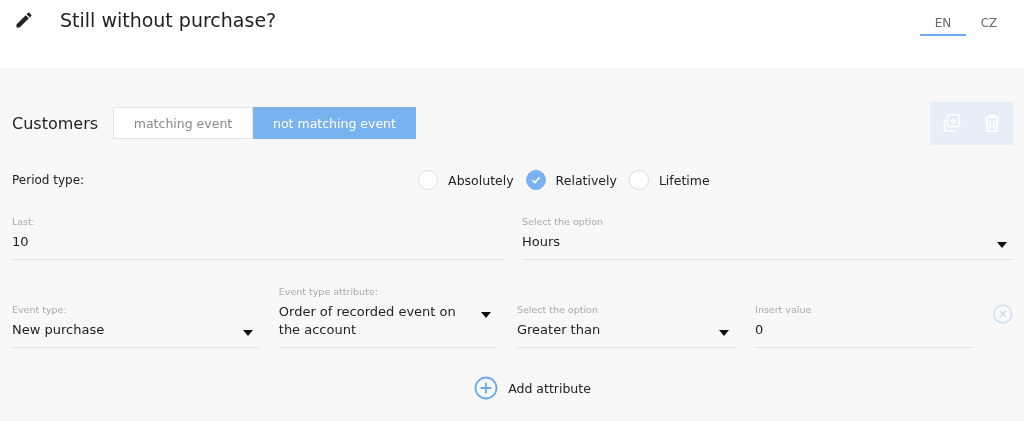 The height and width of the screenshot is (421, 1024). I want to click on match-toggle: matching event, so click(183, 123).